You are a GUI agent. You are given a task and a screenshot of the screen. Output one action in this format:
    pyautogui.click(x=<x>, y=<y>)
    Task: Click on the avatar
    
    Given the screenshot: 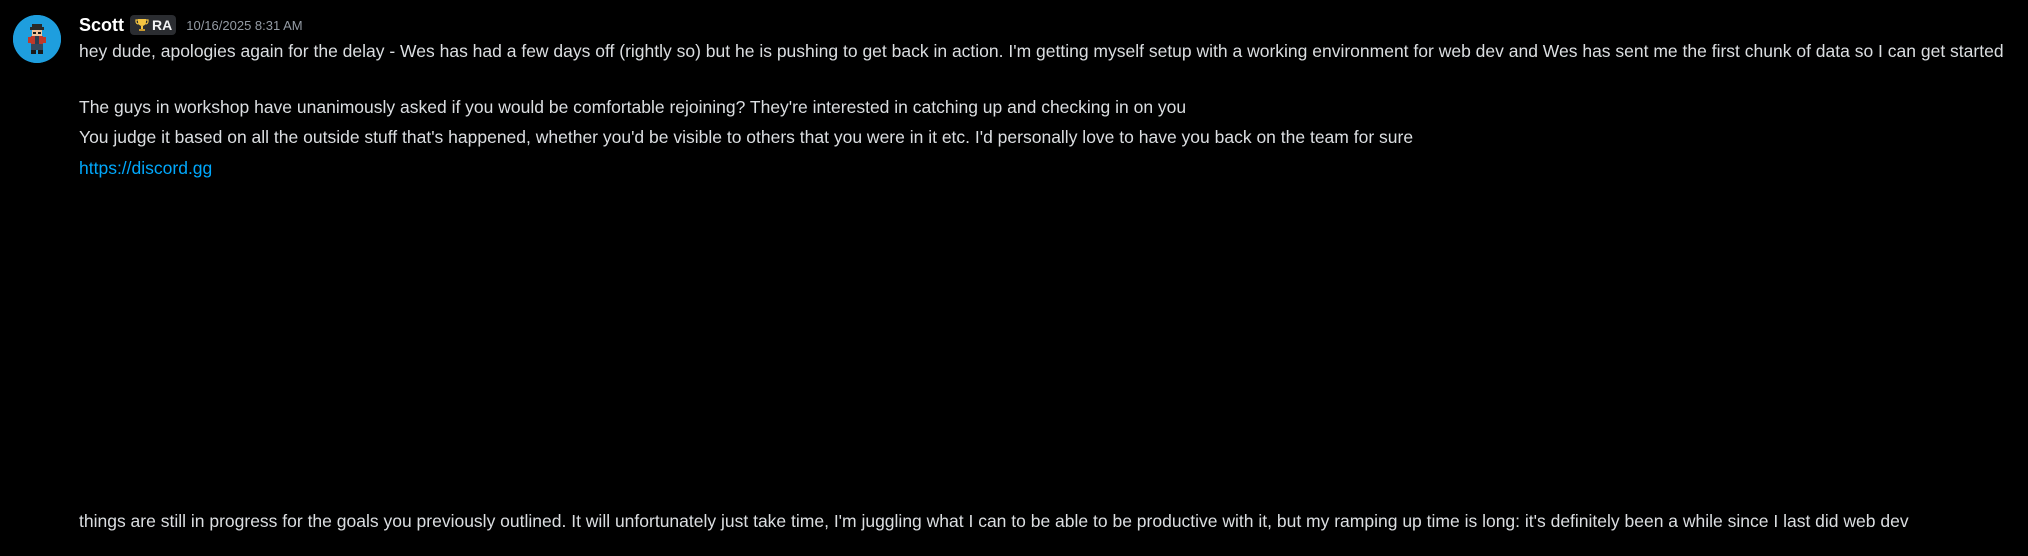 What is the action you would take?
    pyautogui.click(x=37, y=39)
    